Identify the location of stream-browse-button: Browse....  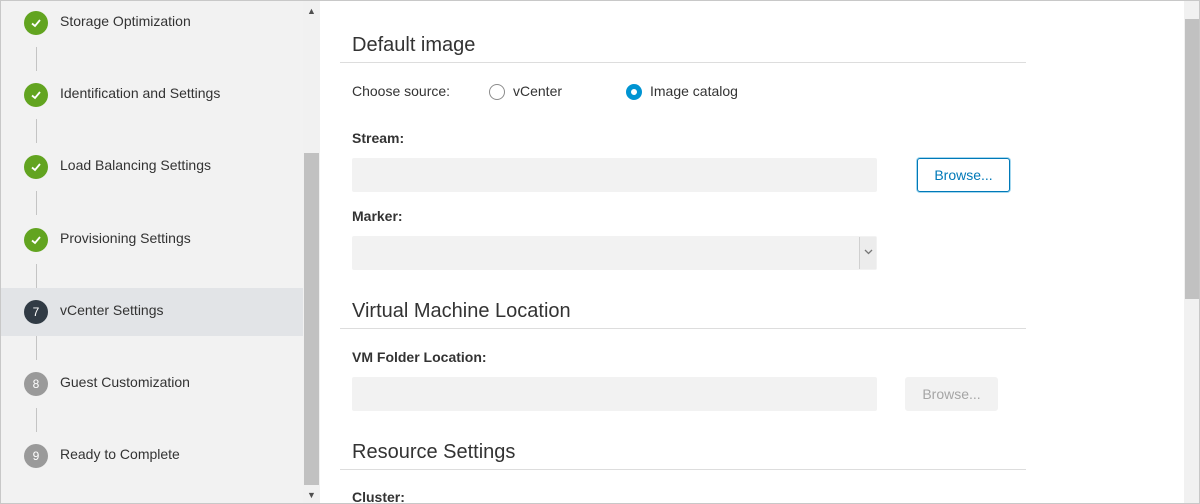
(963, 175).